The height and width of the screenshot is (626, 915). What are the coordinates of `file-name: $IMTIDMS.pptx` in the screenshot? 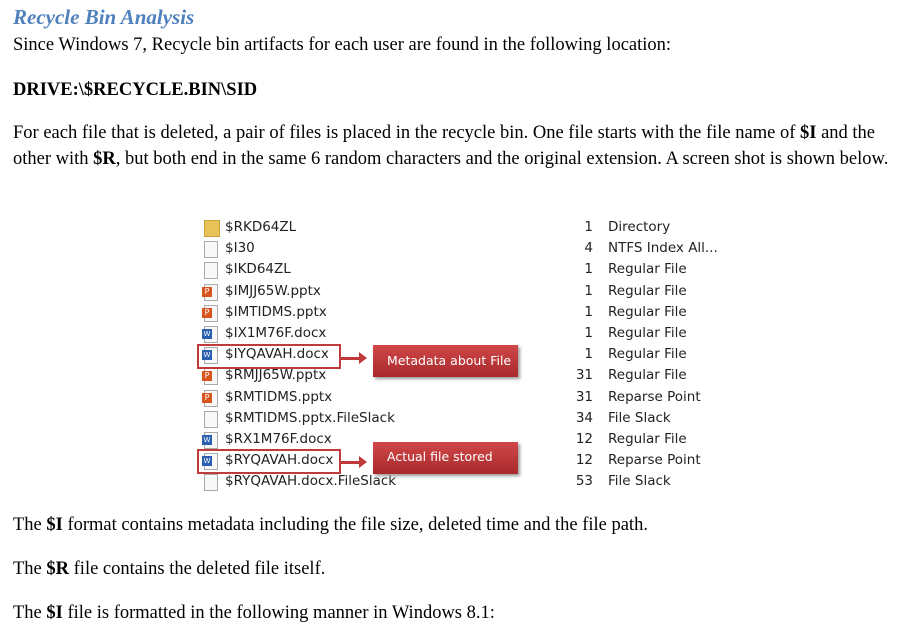 It's located at (276, 311).